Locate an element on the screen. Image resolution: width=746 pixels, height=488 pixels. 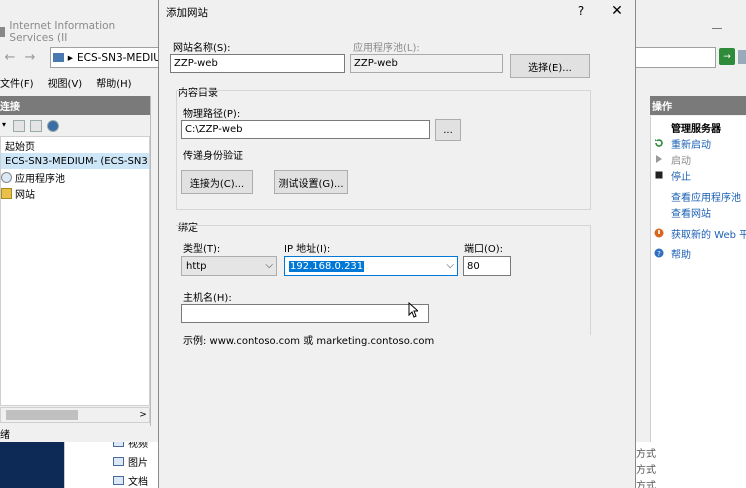
action-start: 启动 is located at coordinates (681, 159).